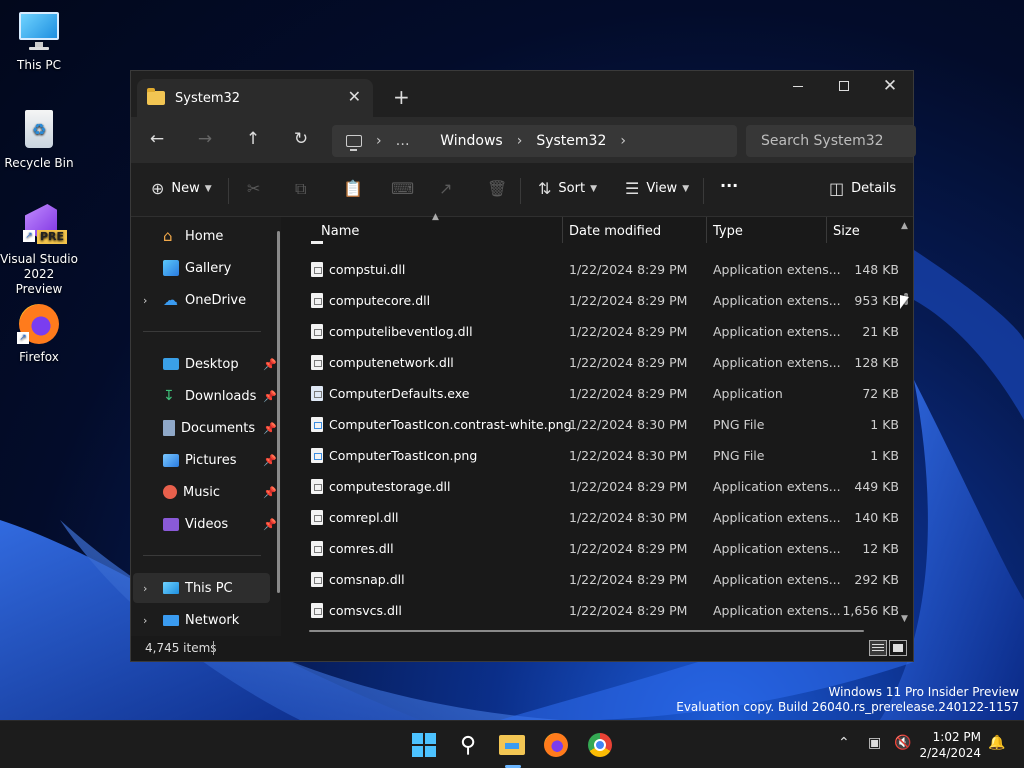  I want to click on more-label: ···, so click(729, 185).